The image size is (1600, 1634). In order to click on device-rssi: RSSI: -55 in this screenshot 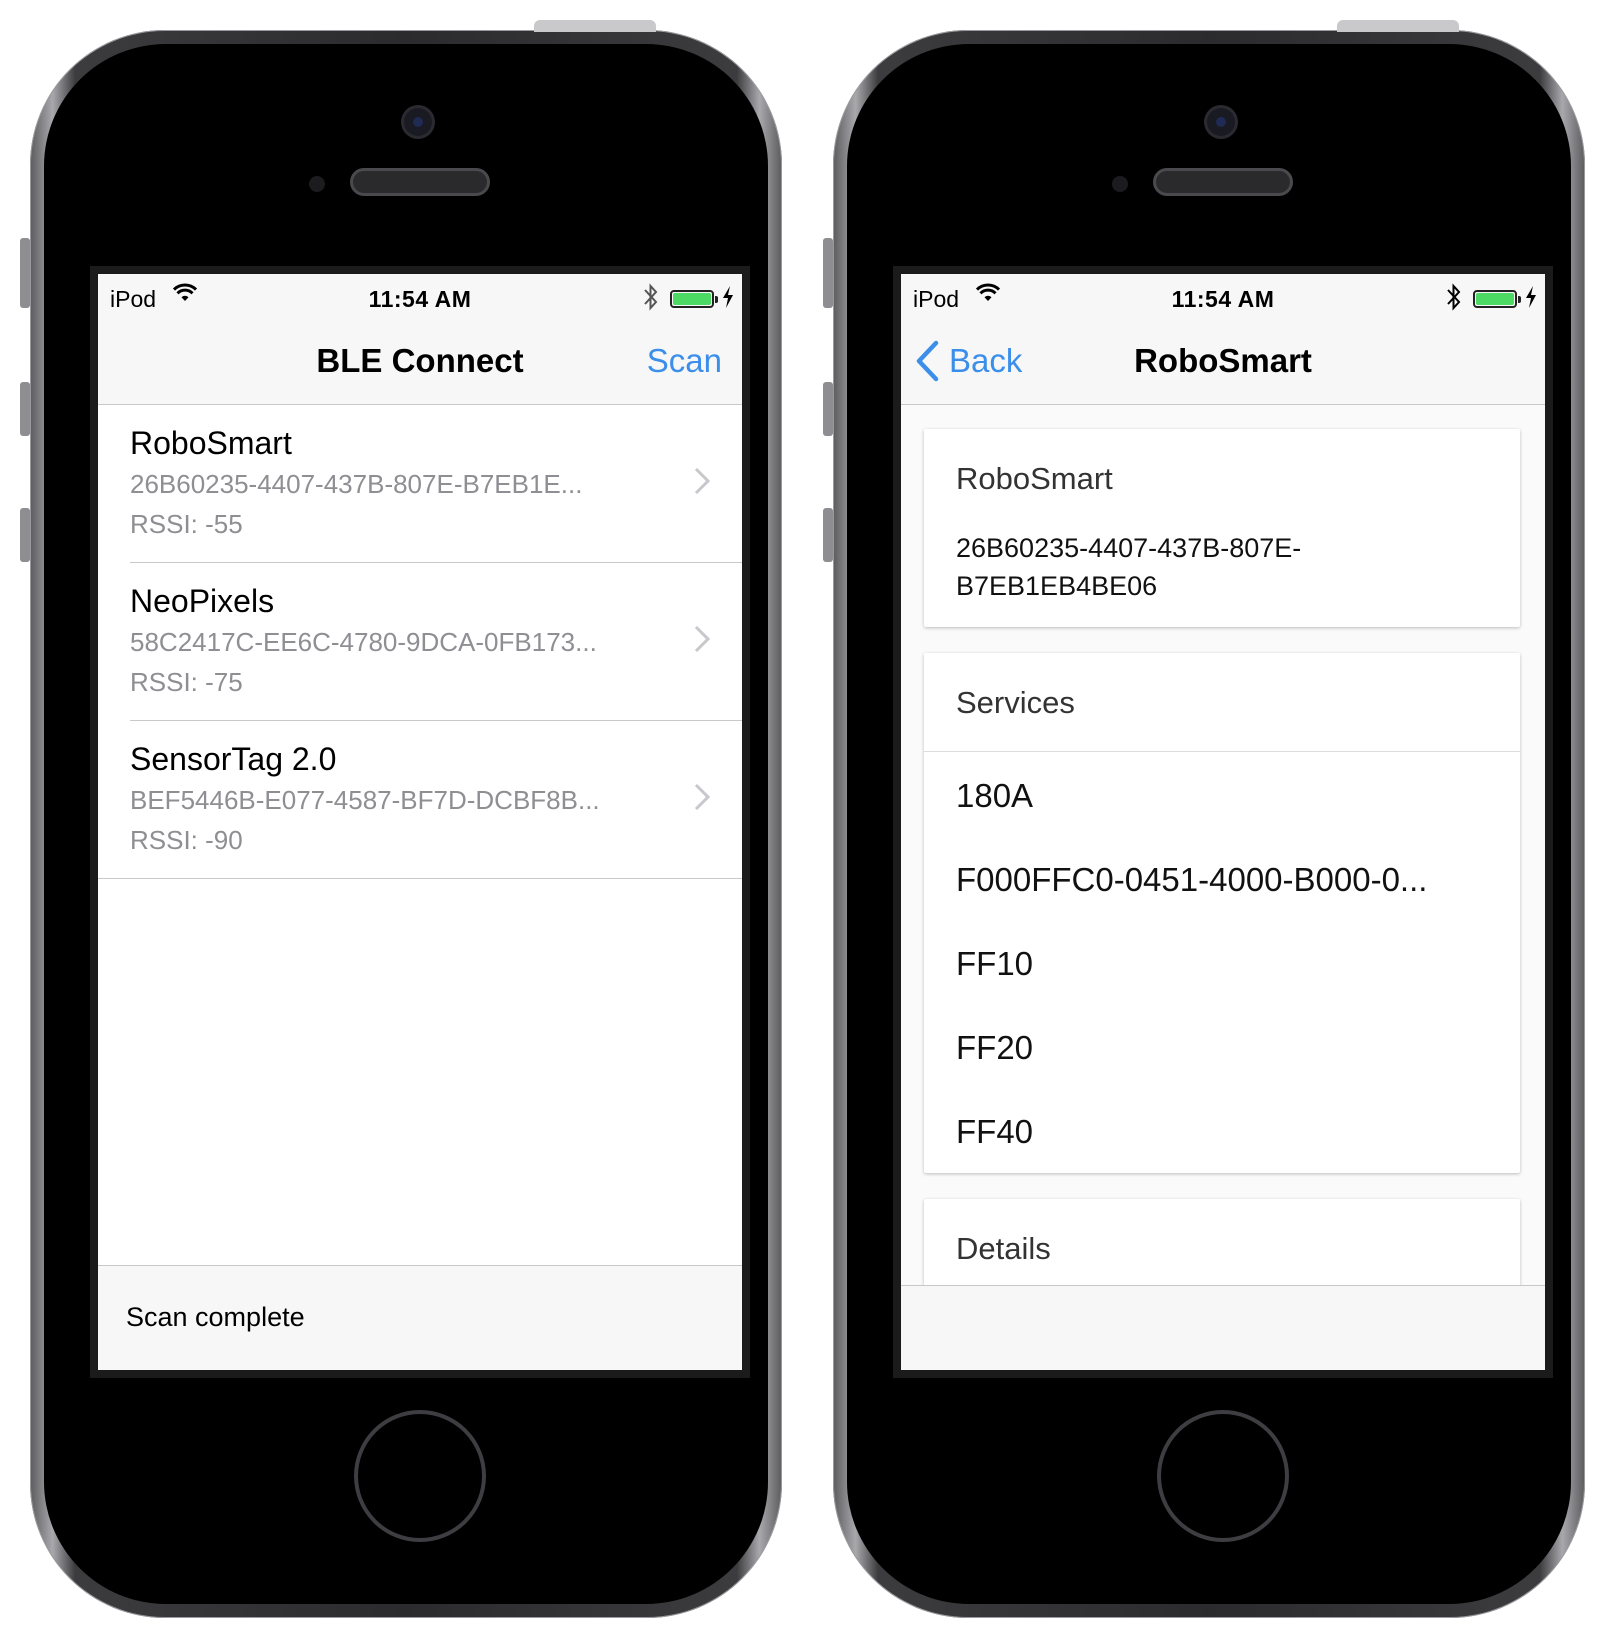, I will do `click(186, 524)`.